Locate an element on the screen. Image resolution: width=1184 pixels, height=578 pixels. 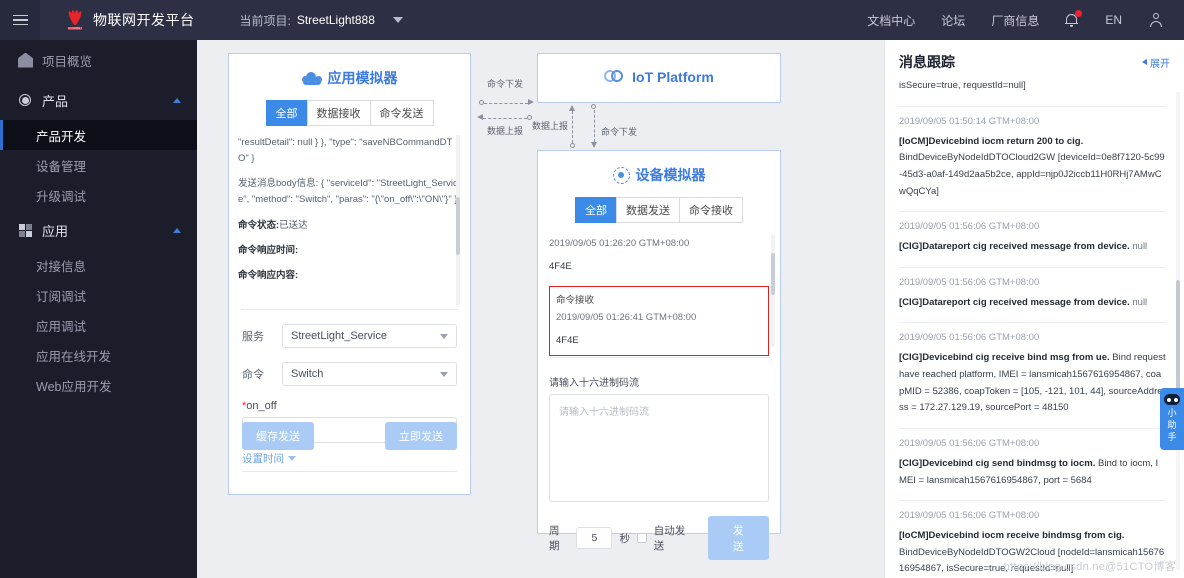
diagram-label-command-down: 命令下发 is located at coordinates (505, 84).